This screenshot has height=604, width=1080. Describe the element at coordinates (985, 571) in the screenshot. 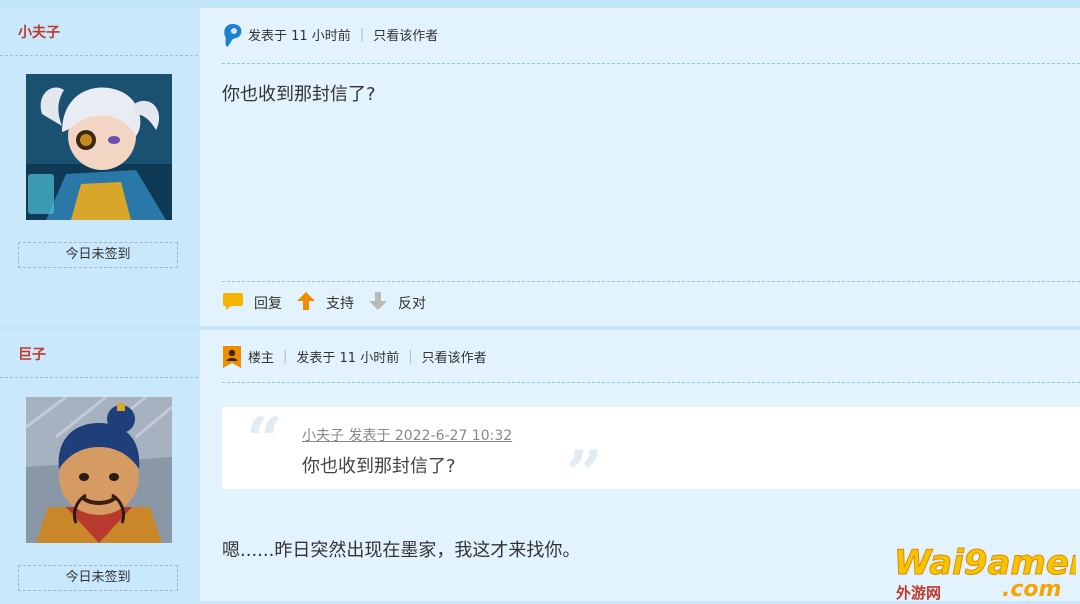

I see `site-watermark-logo: Wai9amer .com 外游网` at that location.